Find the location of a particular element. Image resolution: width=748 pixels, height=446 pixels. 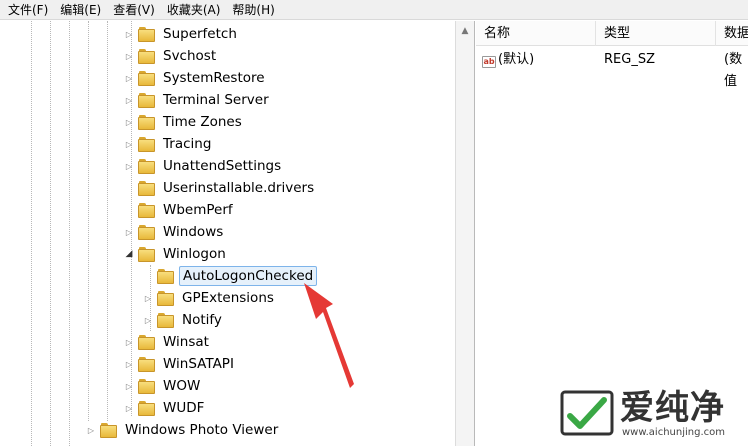

watermark: 爱纯净 www.aichunjing.com is located at coordinates (653, 414).